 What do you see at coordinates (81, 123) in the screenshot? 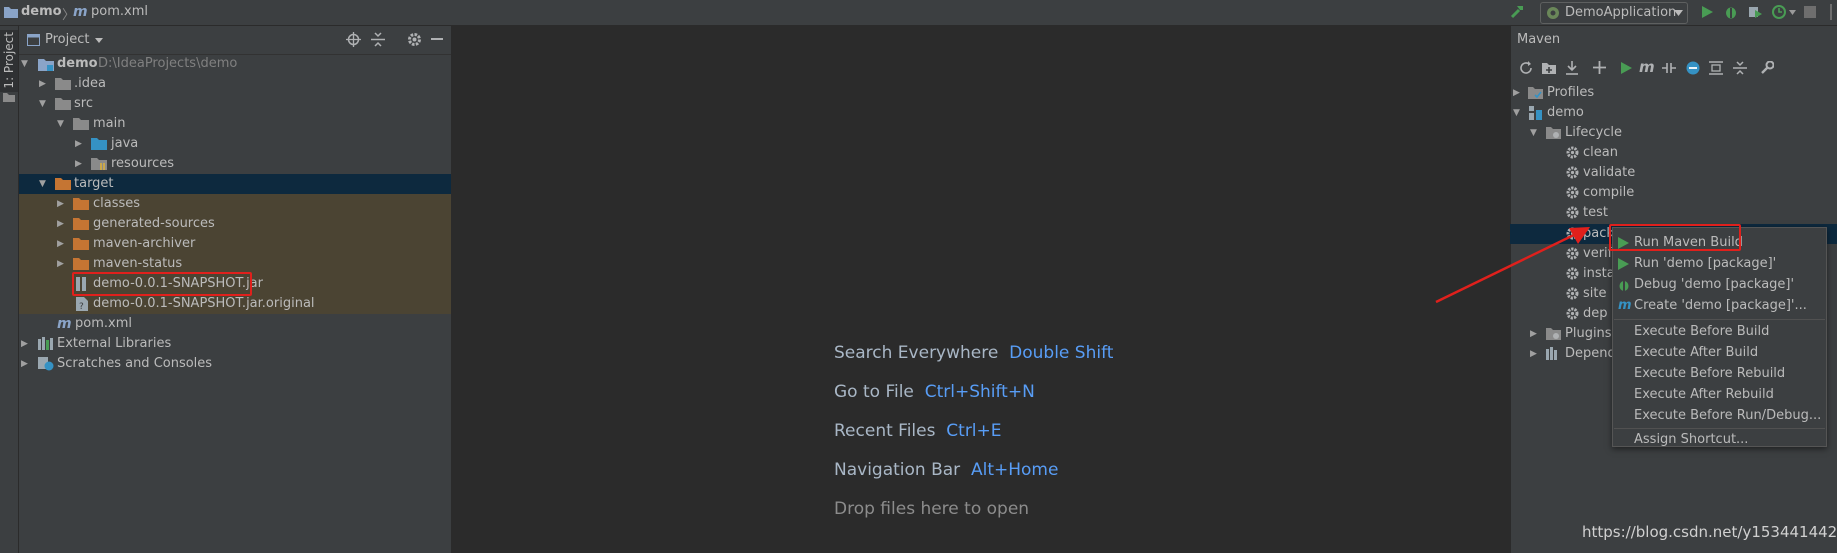
I see `folder-icon` at bounding box center [81, 123].